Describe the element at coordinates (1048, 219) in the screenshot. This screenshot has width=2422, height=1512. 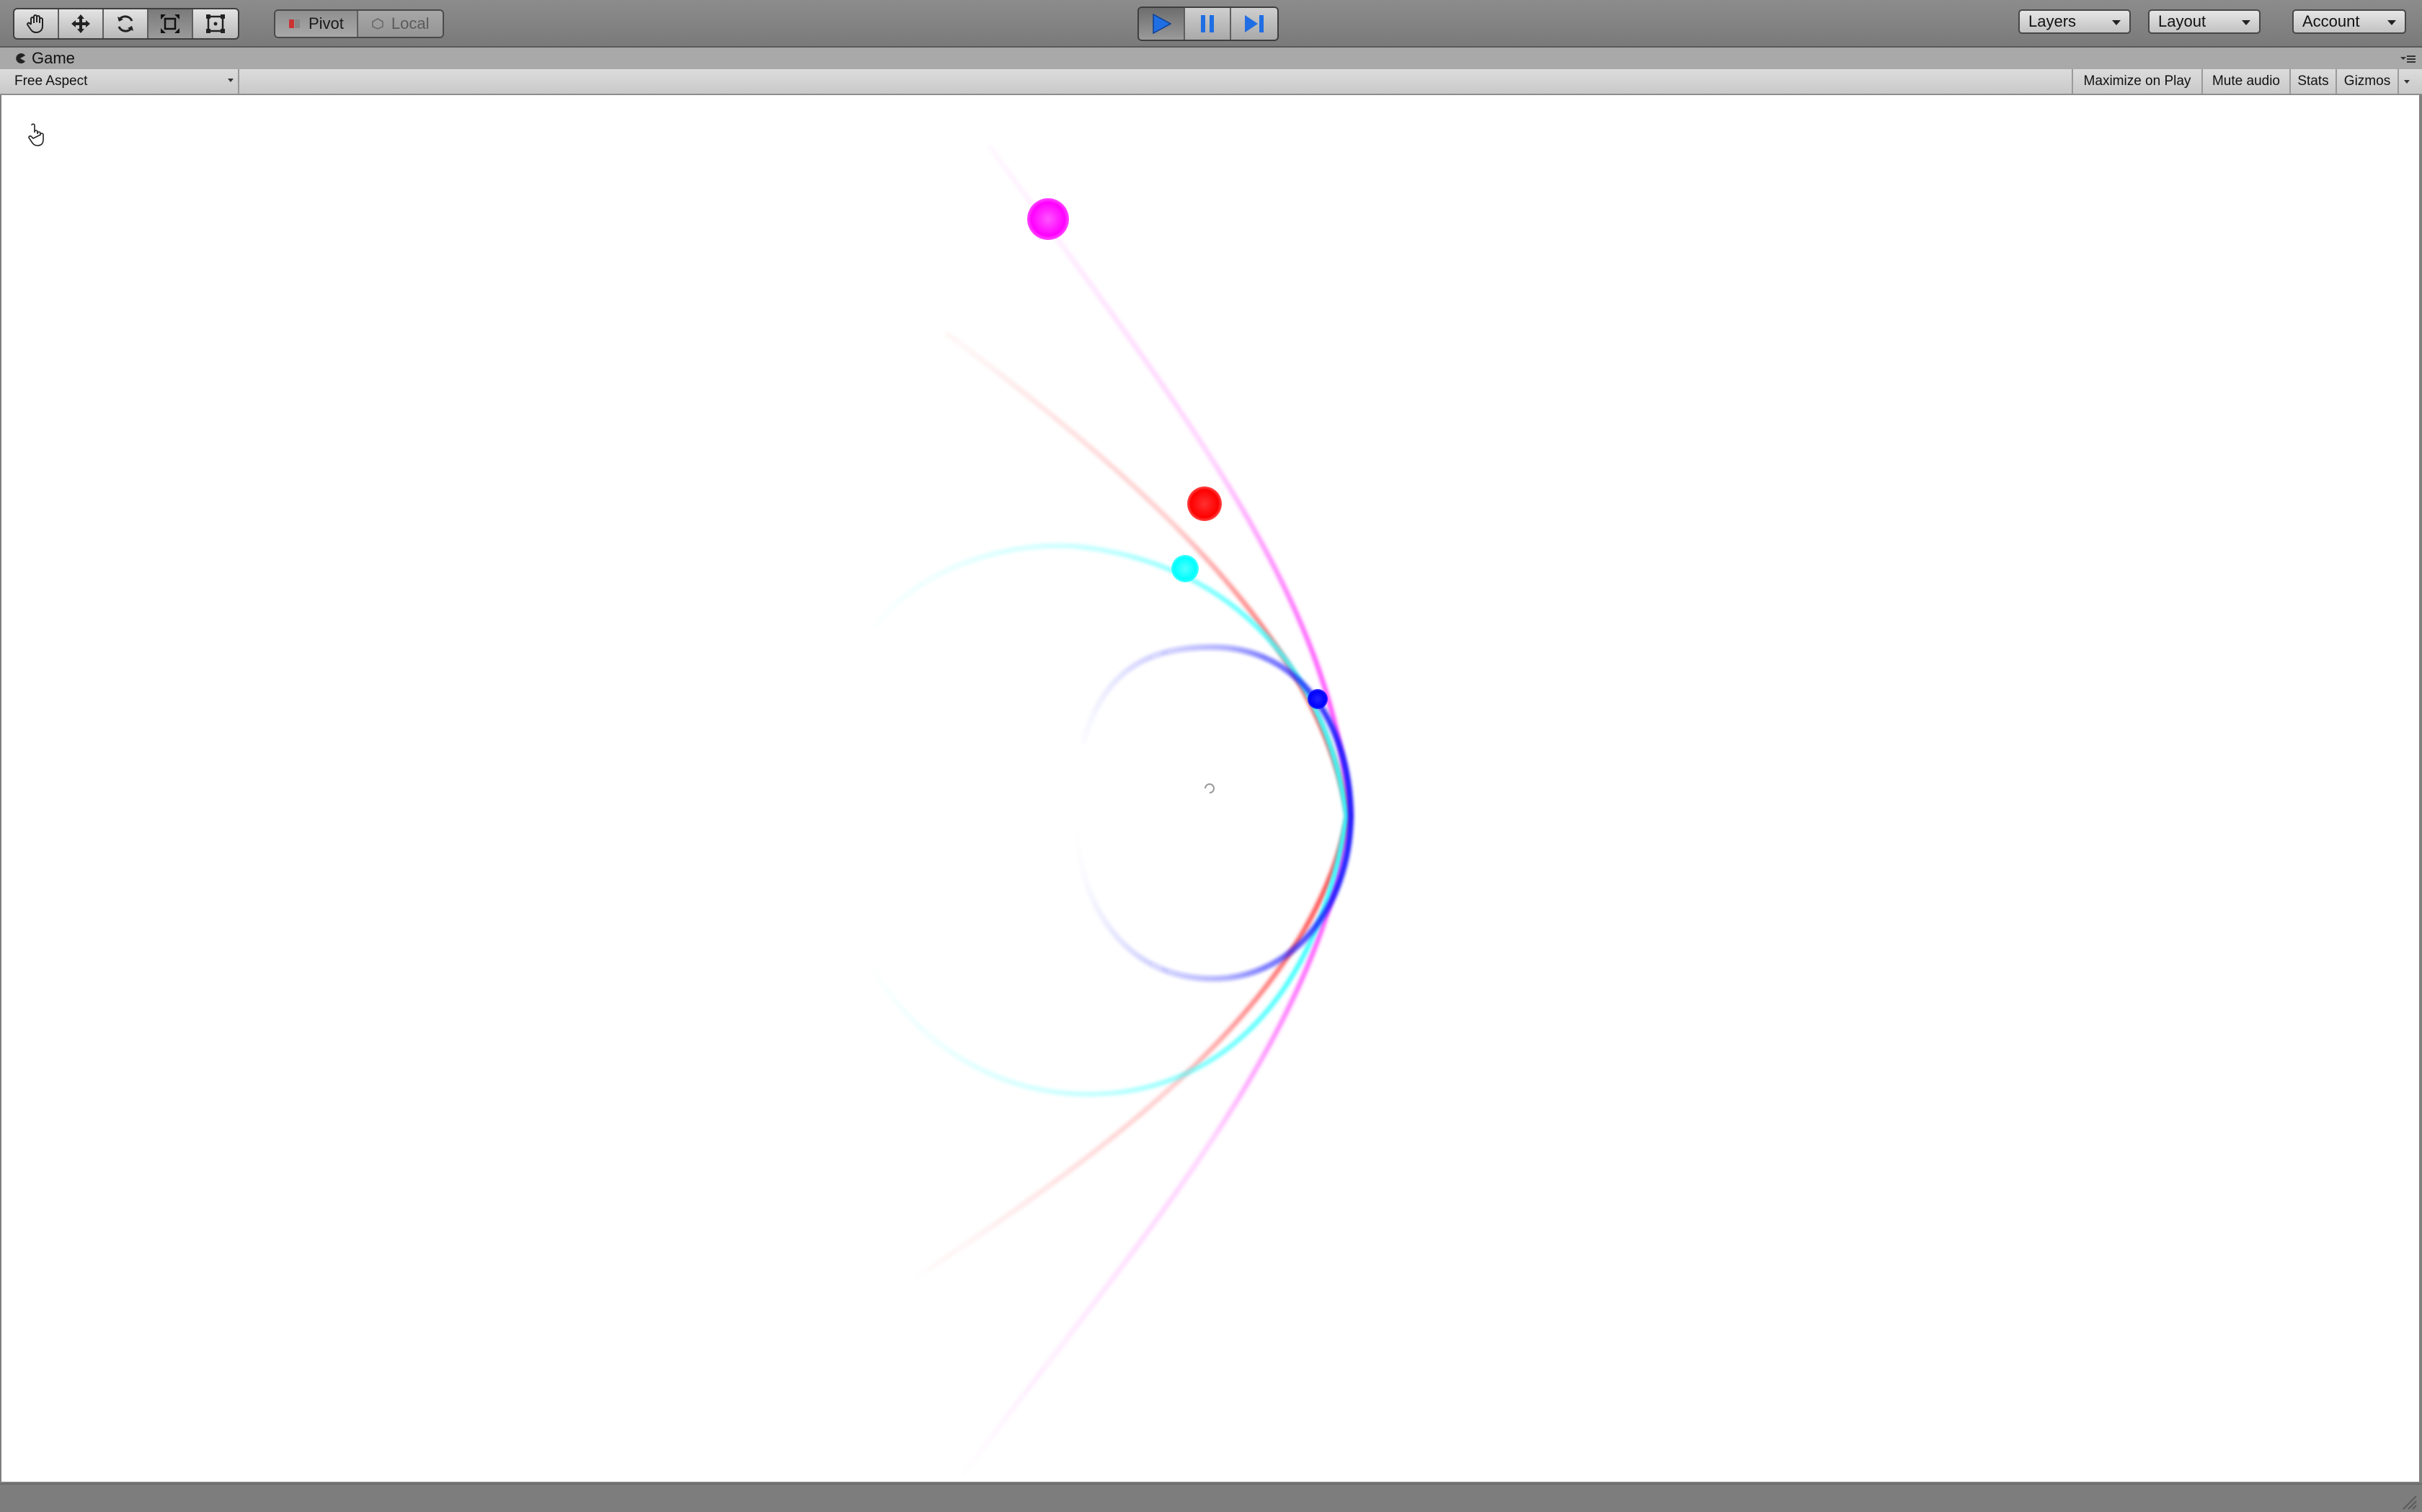
I see `magenta-orb` at that location.